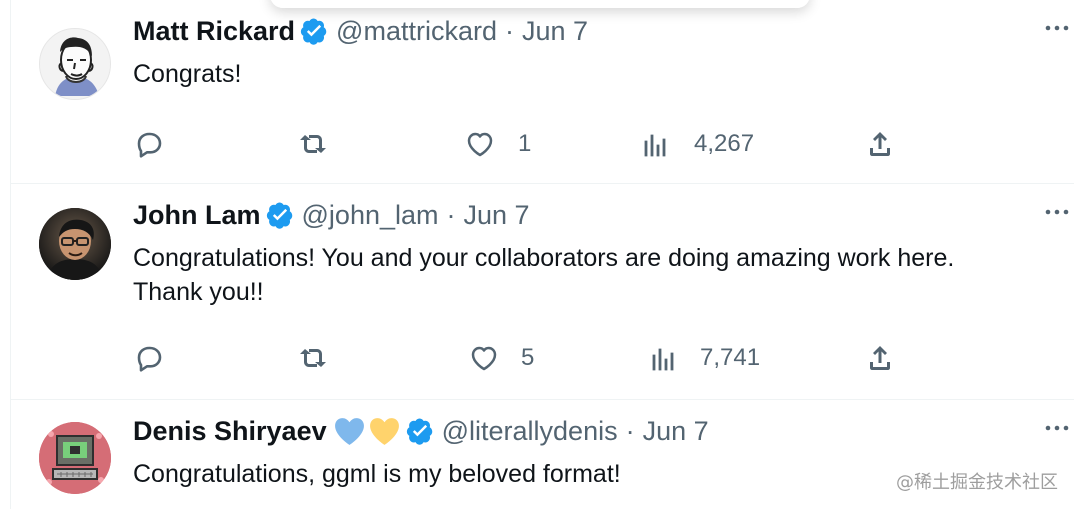  I want to click on tweet-actions: 5 7,741, so click(520, 360).